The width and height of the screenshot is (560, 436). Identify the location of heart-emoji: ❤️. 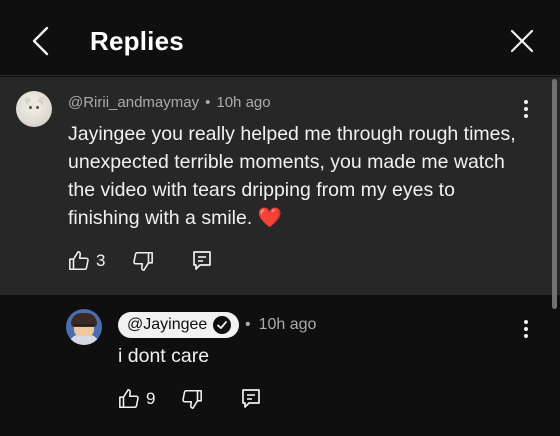
(269, 218).